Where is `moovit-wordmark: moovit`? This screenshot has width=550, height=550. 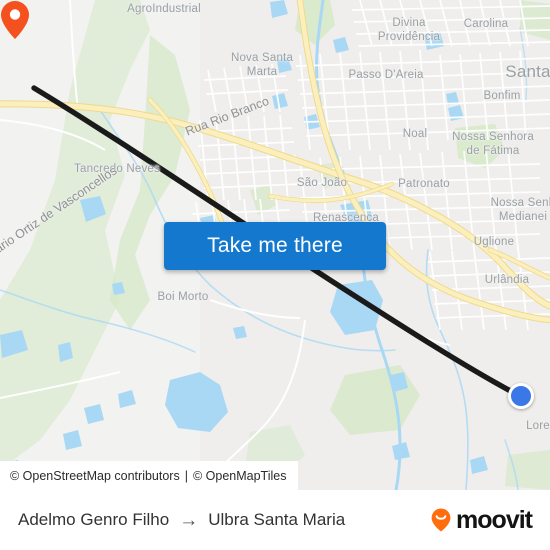
moovit-wordmark: moovit is located at coordinates (494, 519).